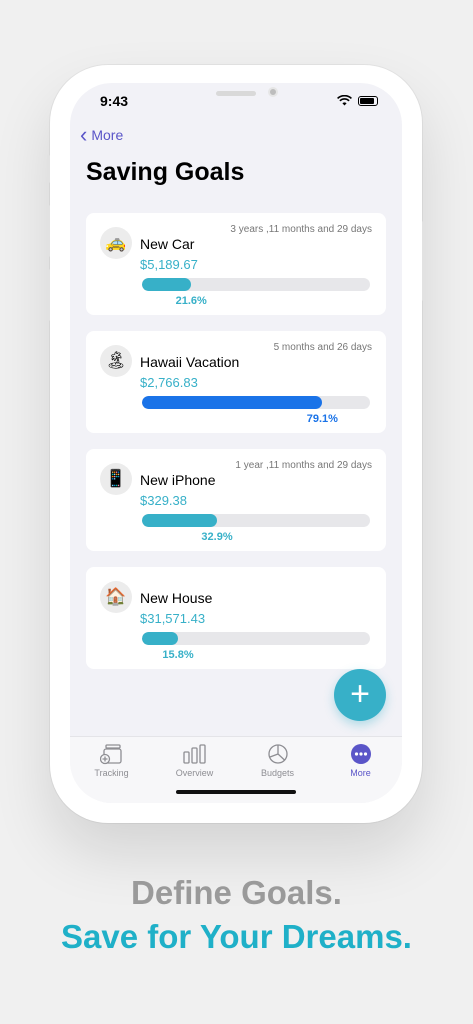 Image resolution: width=473 pixels, height=1024 pixels. What do you see at coordinates (107, 135) in the screenshot?
I see `back-label: More` at bounding box center [107, 135].